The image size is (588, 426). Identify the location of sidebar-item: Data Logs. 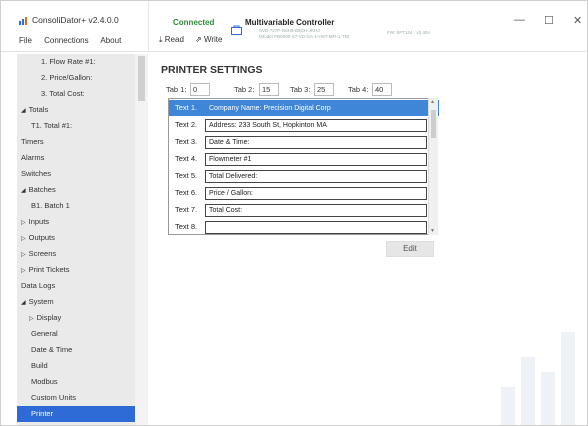
(82, 286).